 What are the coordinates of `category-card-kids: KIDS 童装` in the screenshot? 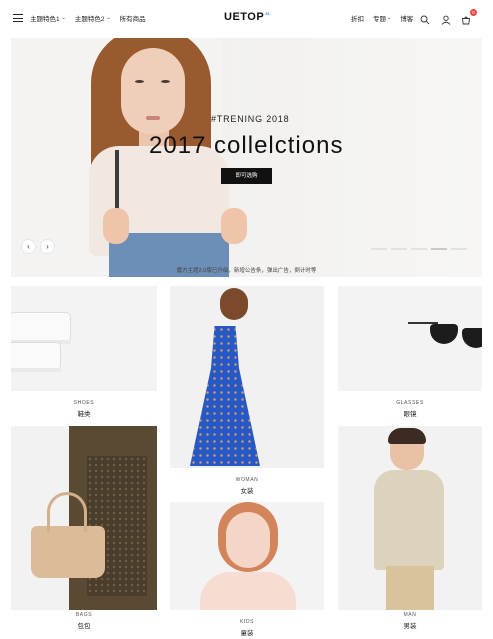 It's located at (247, 569).